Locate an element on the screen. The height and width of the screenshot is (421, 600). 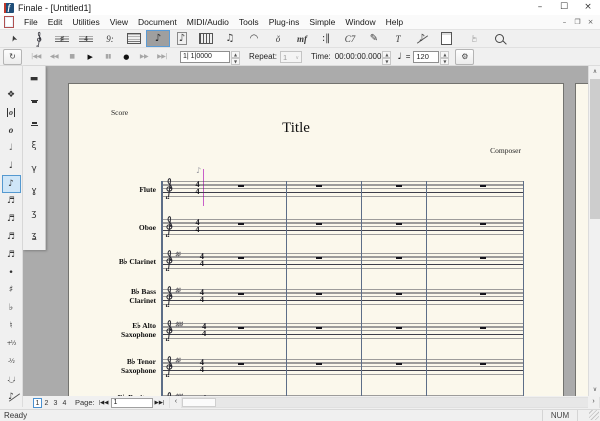
reposition-tool: ❖ is located at coordinates (11, 95).